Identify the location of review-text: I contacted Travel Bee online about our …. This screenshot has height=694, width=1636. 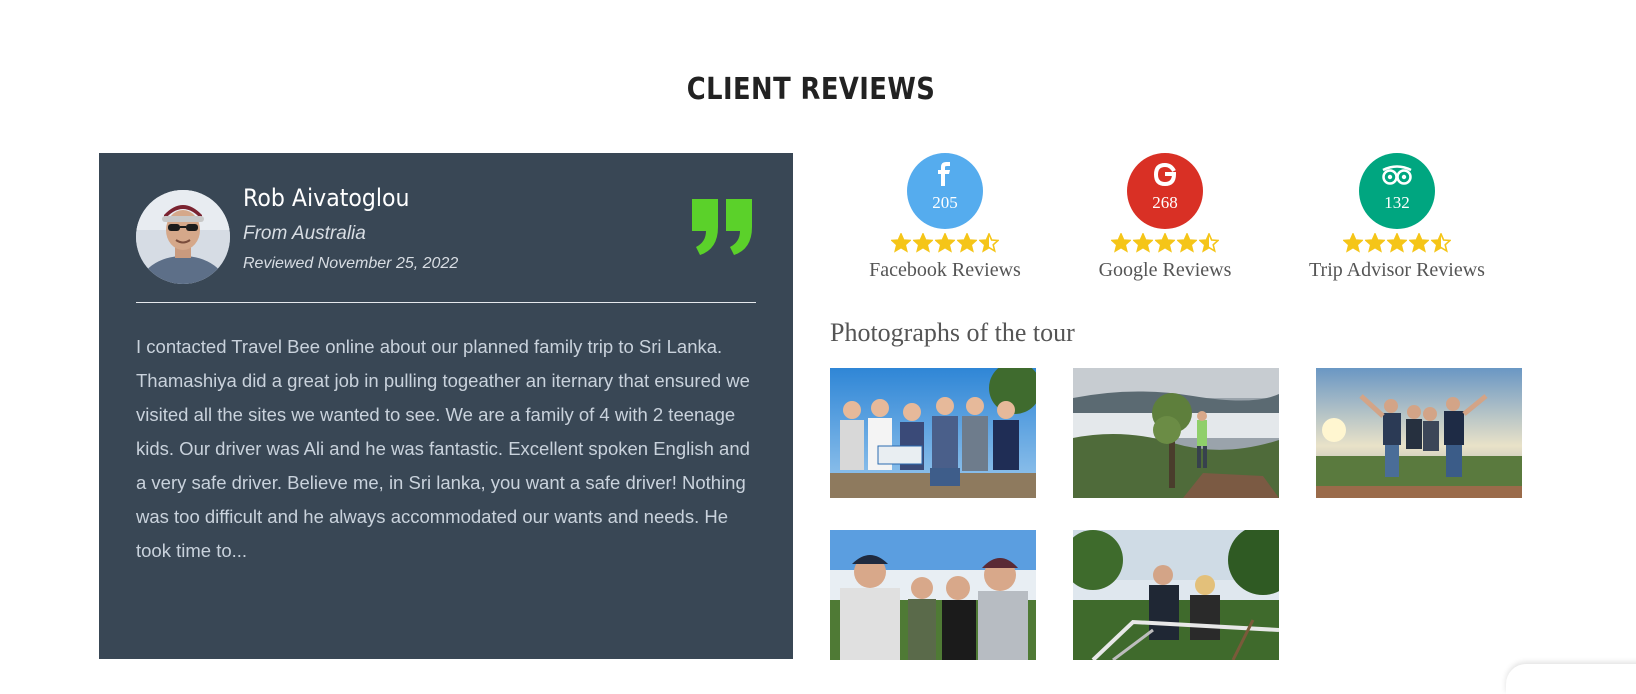
(443, 448).